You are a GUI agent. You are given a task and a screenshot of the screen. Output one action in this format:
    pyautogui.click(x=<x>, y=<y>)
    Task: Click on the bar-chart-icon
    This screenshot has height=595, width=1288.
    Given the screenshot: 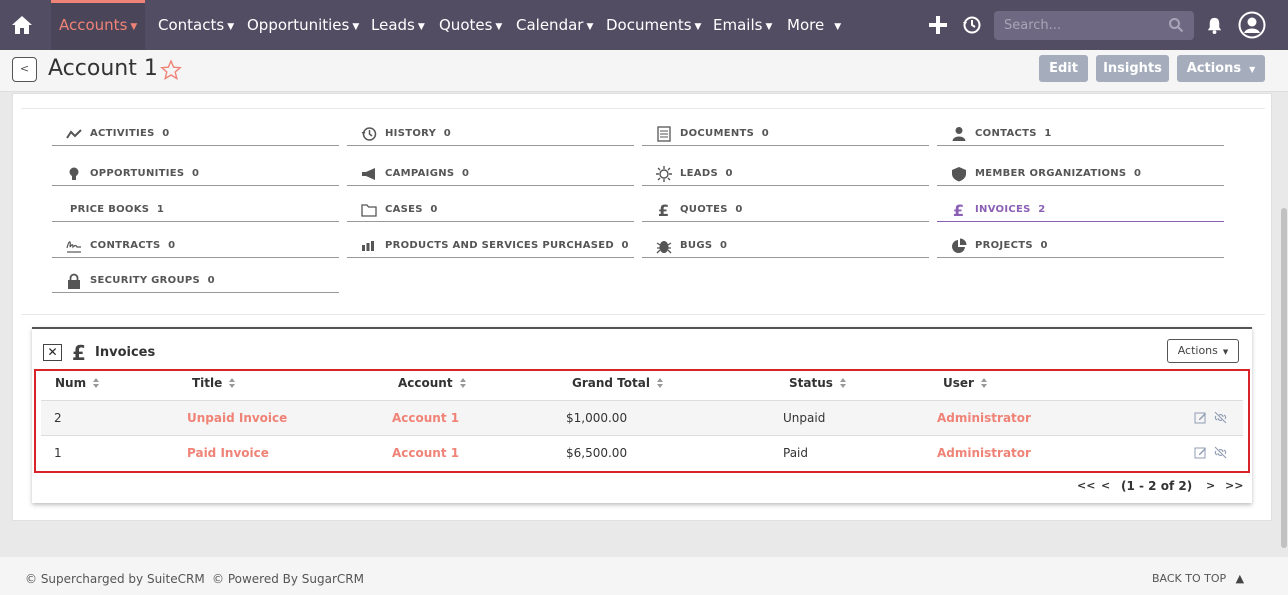 What is the action you would take?
    pyautogui.click(x=368, y=246)
    